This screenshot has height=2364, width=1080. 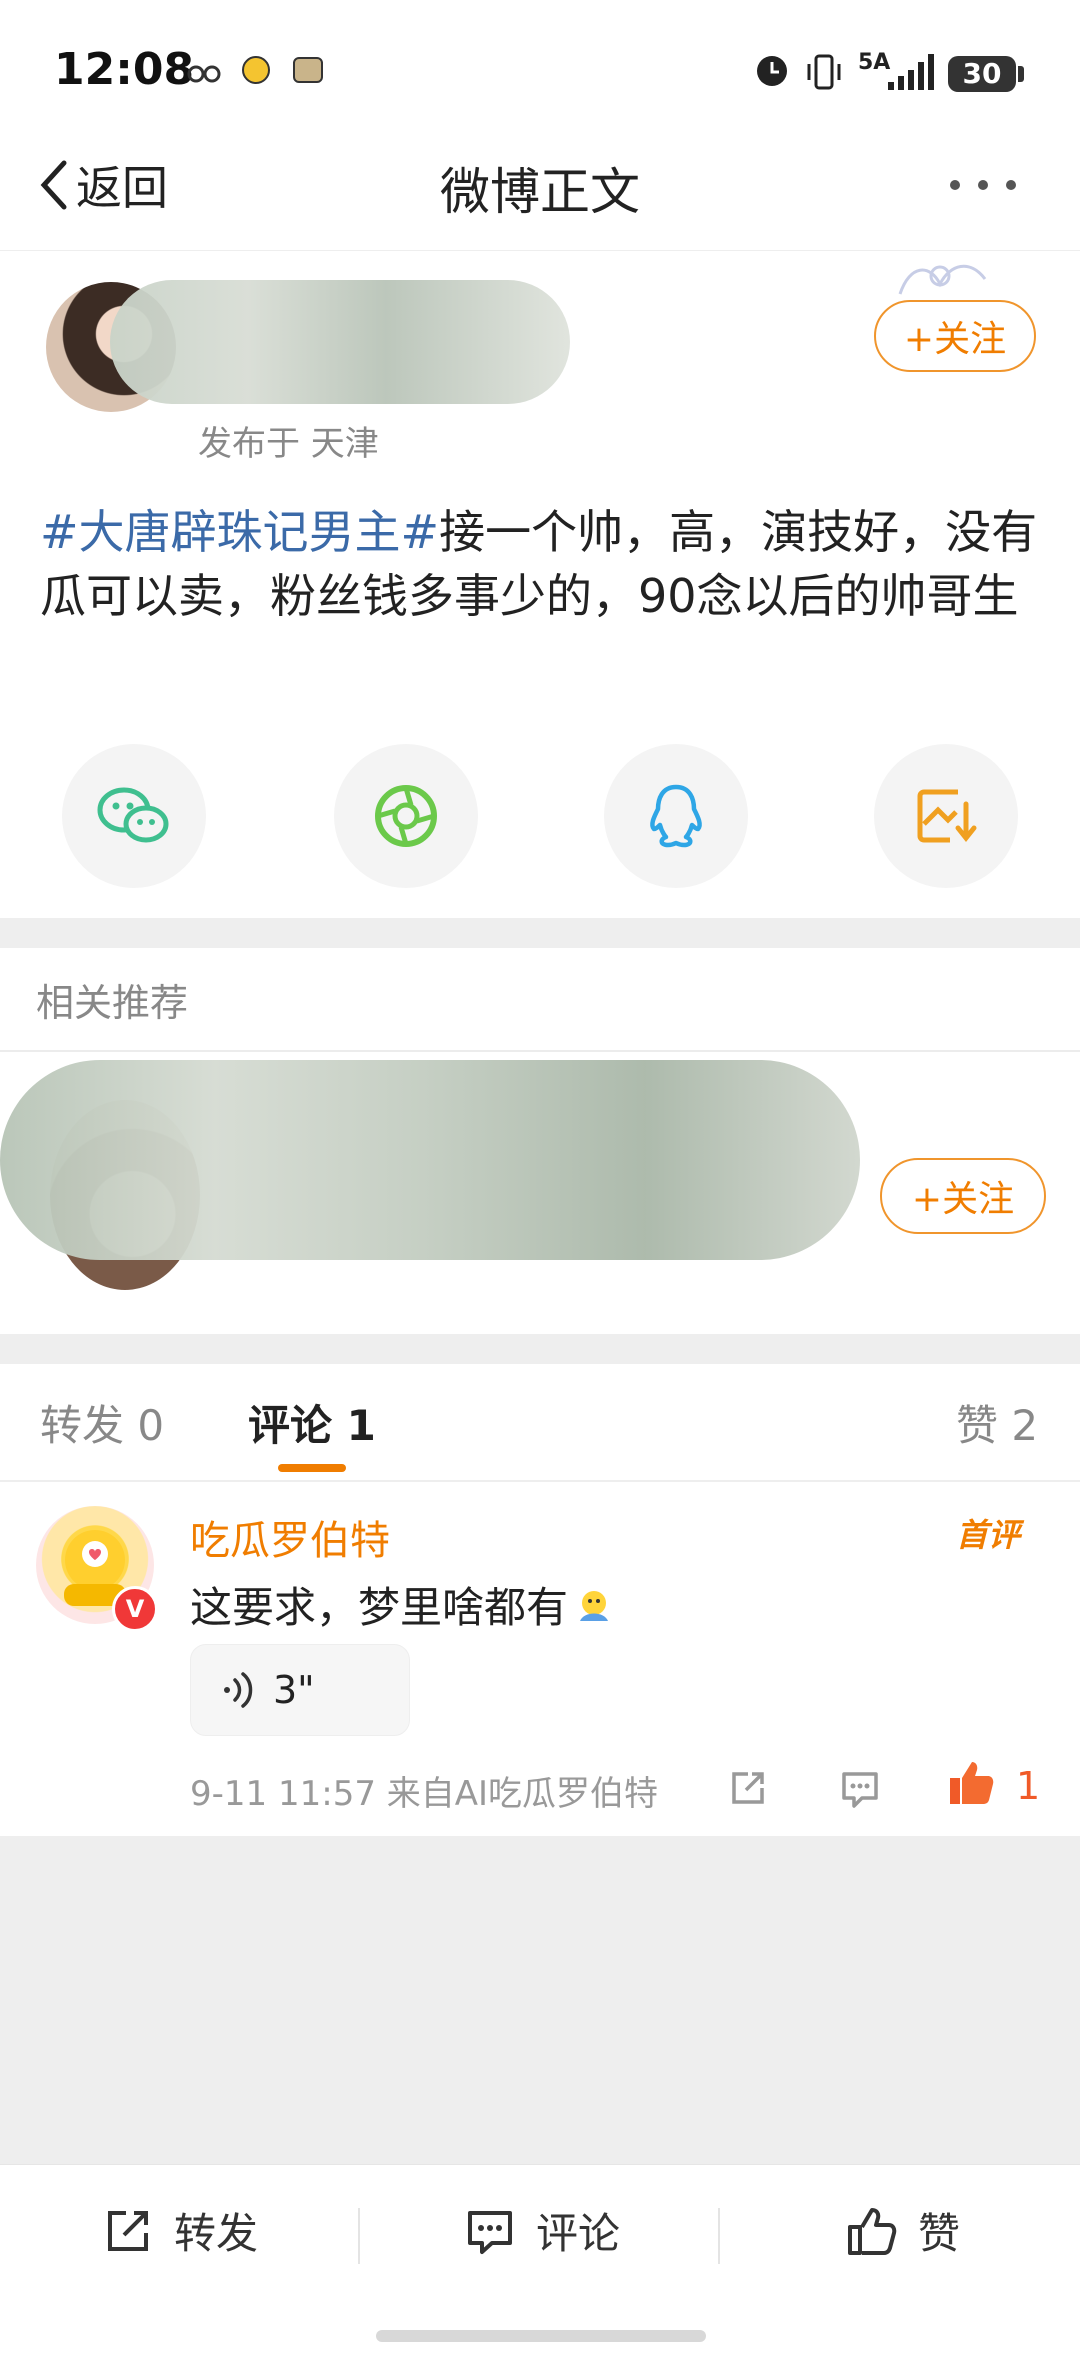 I want to click on save-image-icon, so click(x=947, y=816).